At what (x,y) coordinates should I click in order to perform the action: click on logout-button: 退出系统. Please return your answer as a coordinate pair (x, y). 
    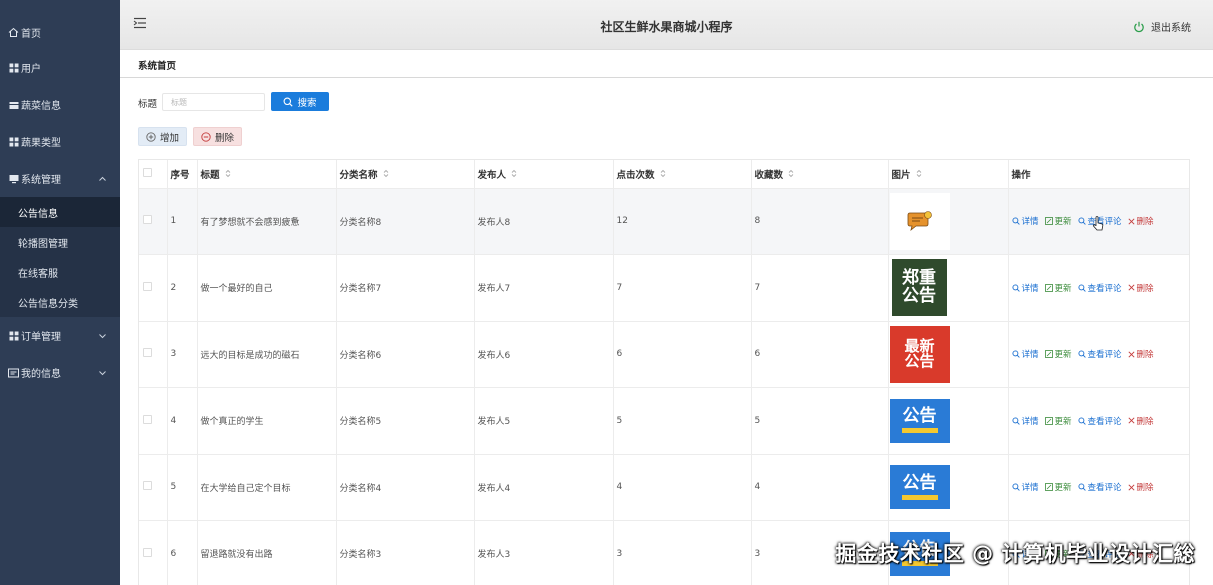
    Looking at the image, I should click on (1162, 26).